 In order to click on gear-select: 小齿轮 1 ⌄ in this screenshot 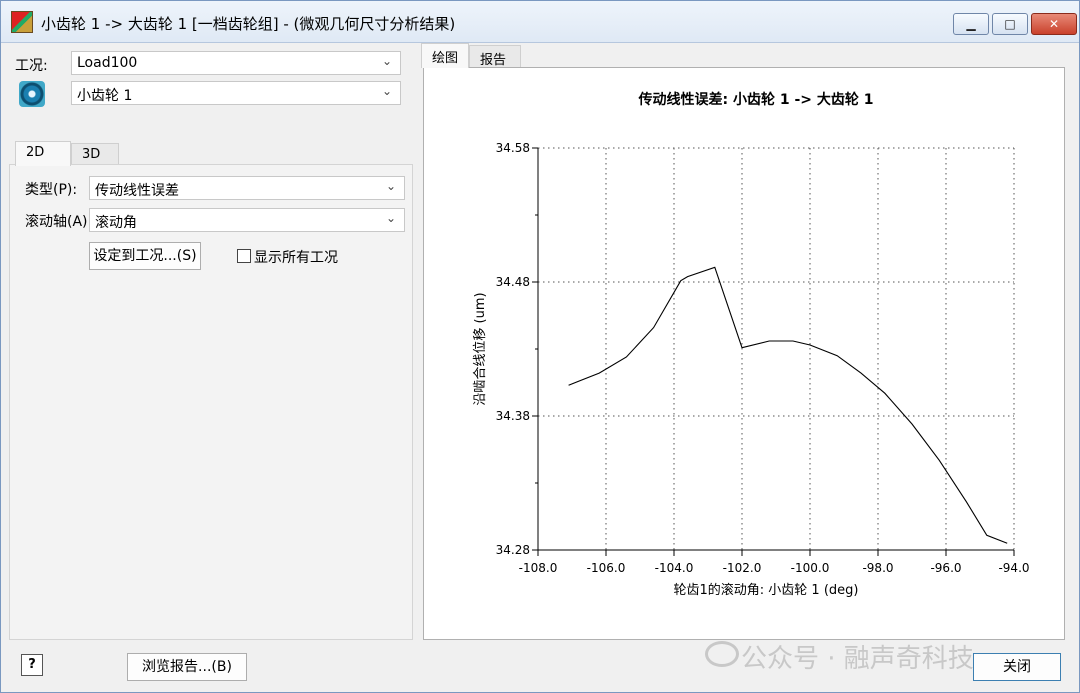, I will do `click(236, 93)`.